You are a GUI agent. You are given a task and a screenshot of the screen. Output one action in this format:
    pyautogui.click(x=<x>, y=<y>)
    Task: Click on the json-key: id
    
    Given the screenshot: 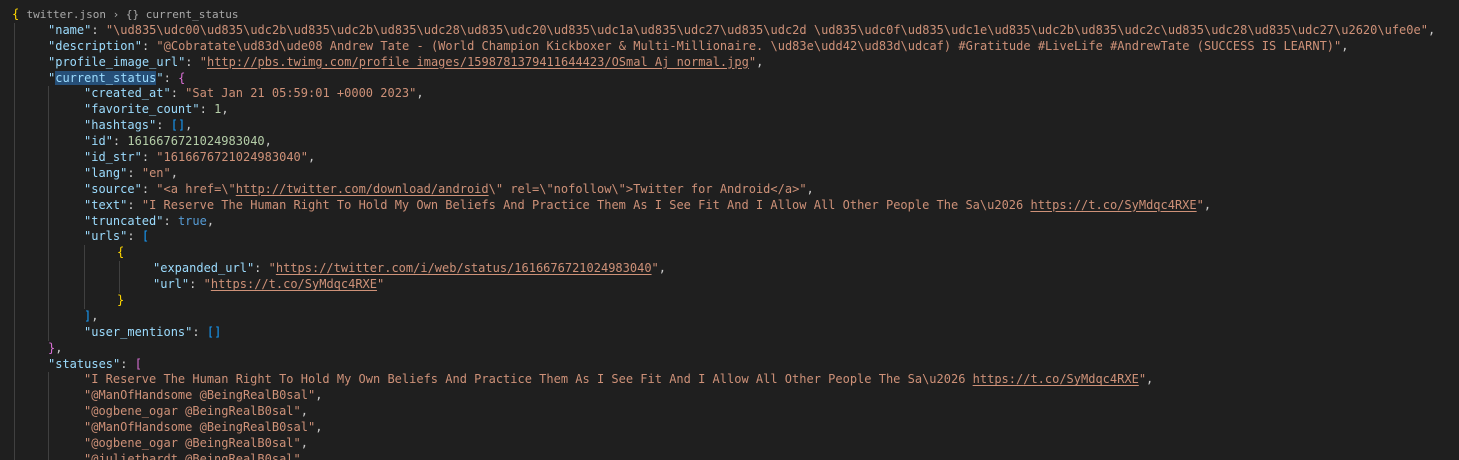 What is the action you would take?
    pyautogui.click(x=98, y=141)
    